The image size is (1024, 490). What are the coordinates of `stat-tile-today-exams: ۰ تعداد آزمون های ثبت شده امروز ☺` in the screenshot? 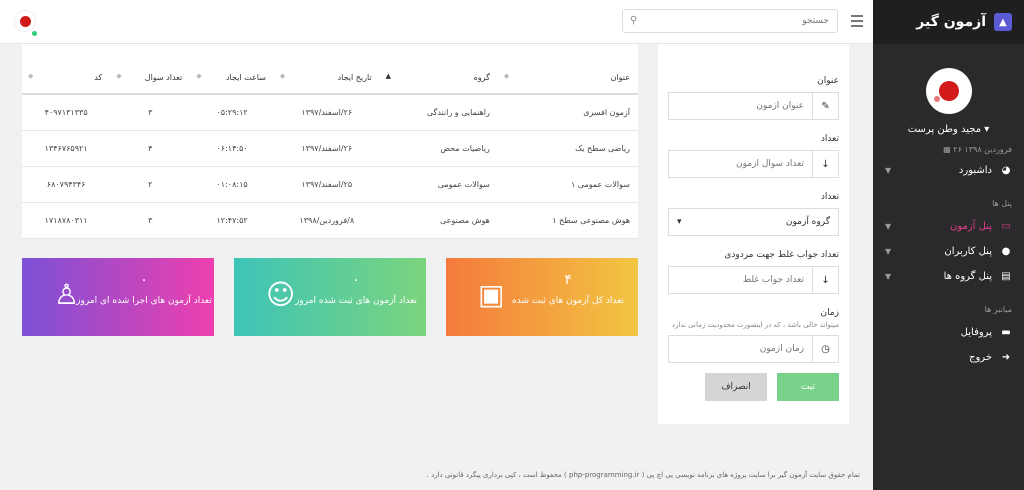 It's located at (330, 297).